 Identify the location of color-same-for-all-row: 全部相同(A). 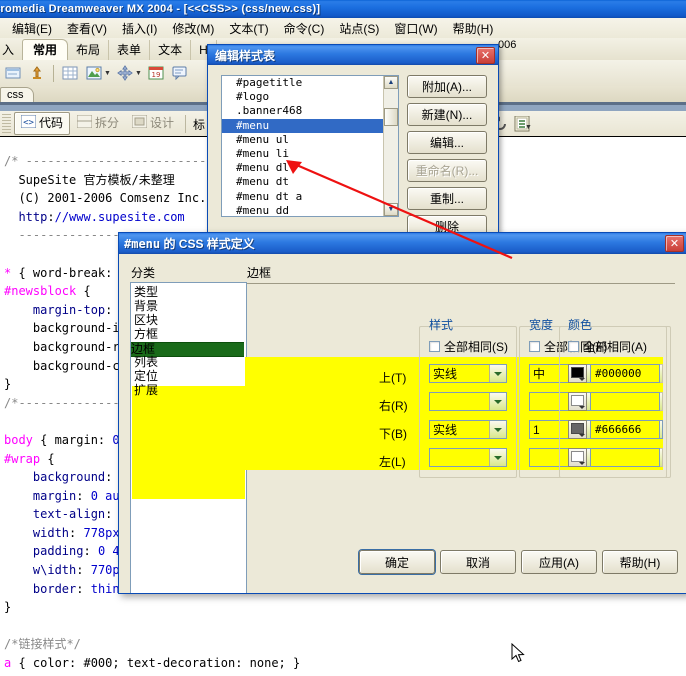
(607, 346).